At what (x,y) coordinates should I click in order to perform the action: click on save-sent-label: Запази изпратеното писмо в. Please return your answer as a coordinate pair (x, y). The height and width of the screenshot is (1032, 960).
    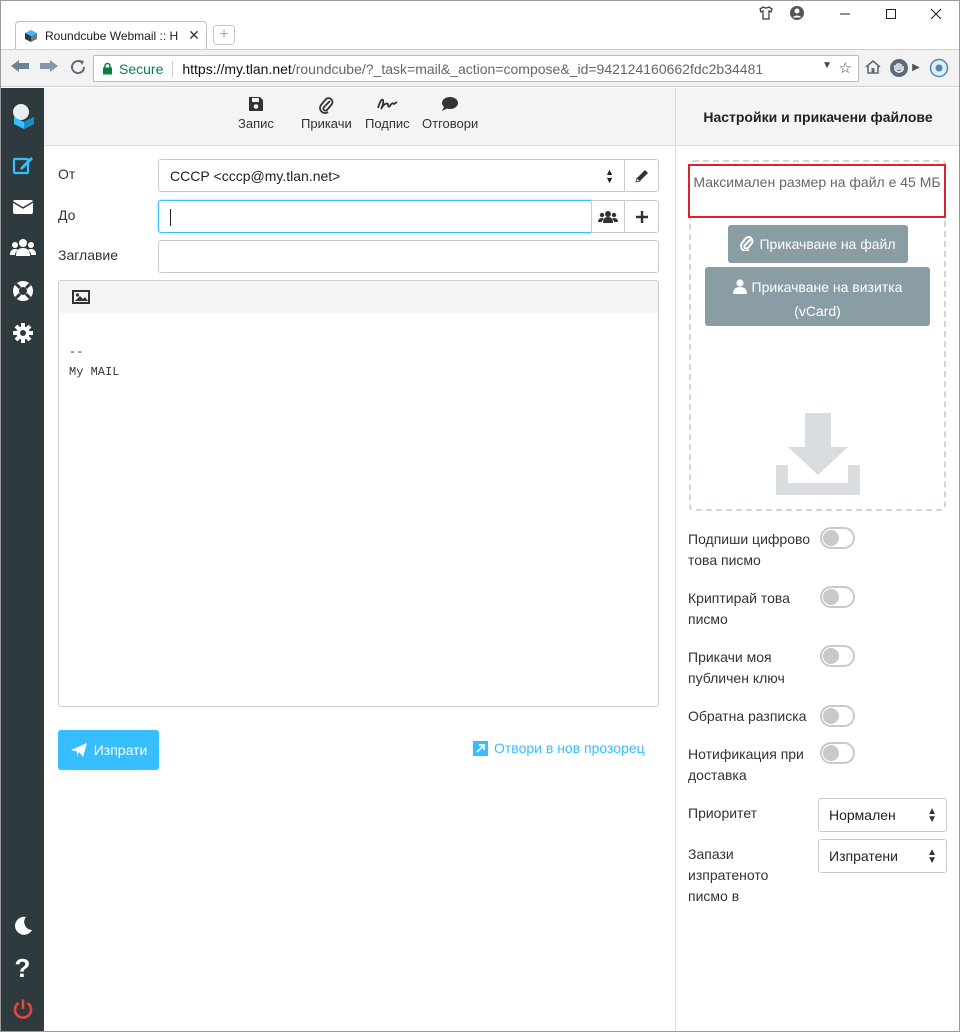
    Looking at the image, I should click on (728, 875).